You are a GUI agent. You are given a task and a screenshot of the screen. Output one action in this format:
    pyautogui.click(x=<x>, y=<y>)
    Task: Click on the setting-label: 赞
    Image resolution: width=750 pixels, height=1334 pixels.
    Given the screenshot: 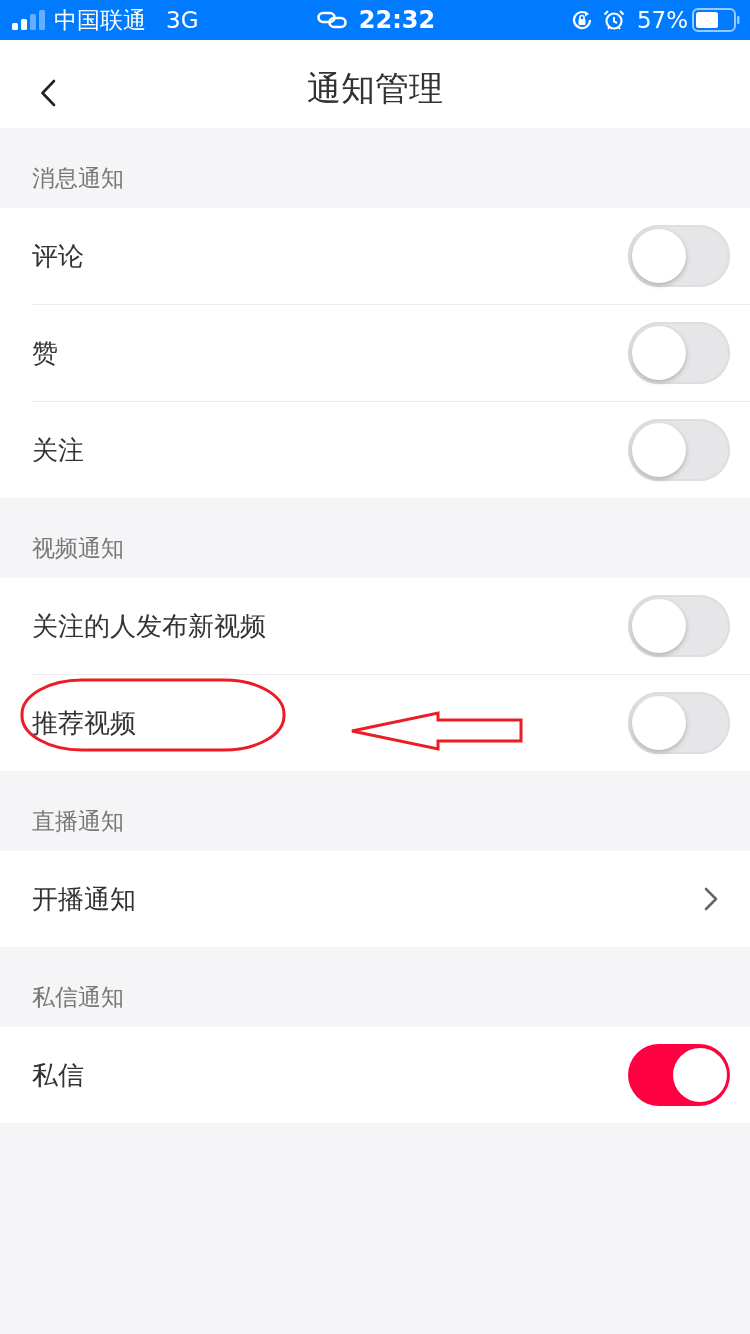 What is the action you would take?
    pyautogui.click(x=45, y=353)
    